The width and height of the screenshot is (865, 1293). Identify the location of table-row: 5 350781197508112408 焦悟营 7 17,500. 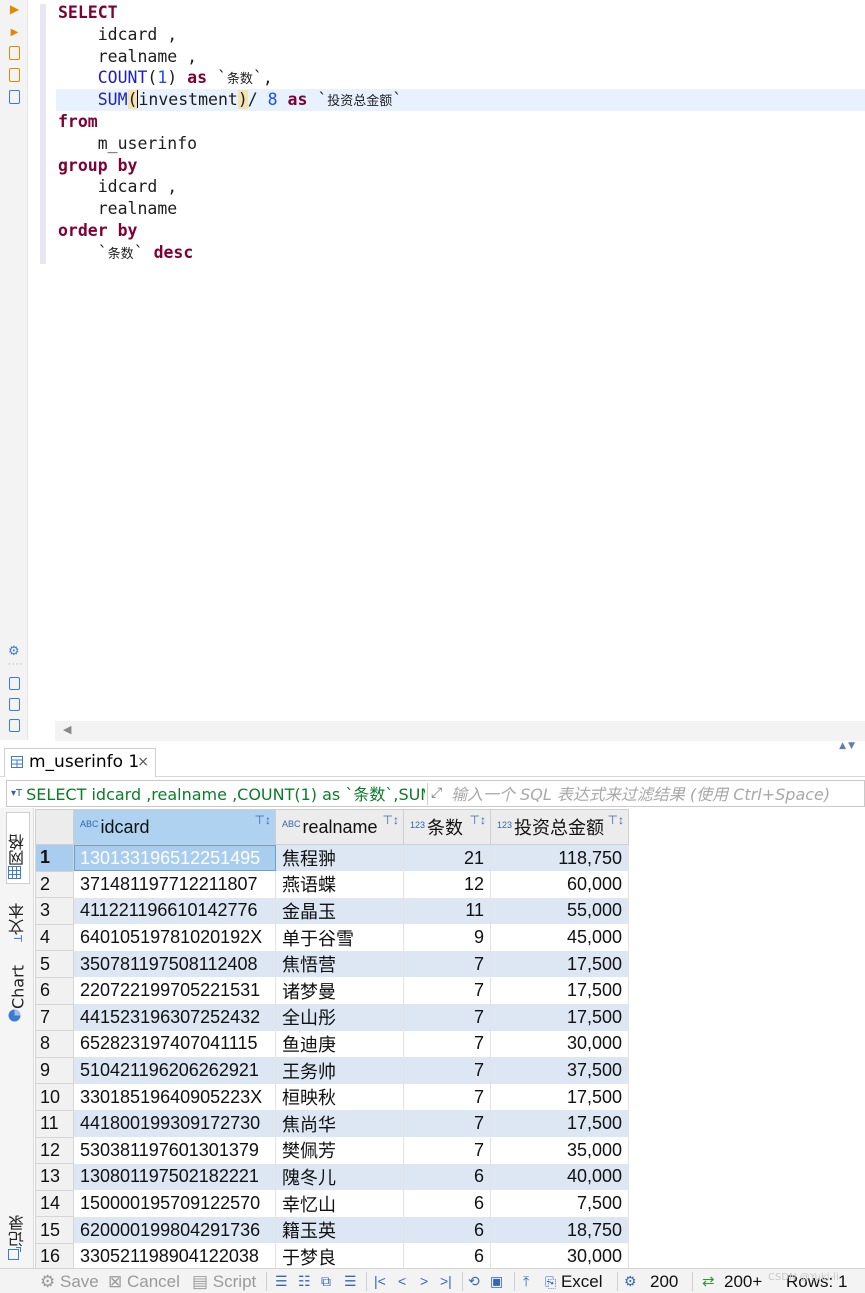
(332, 964).